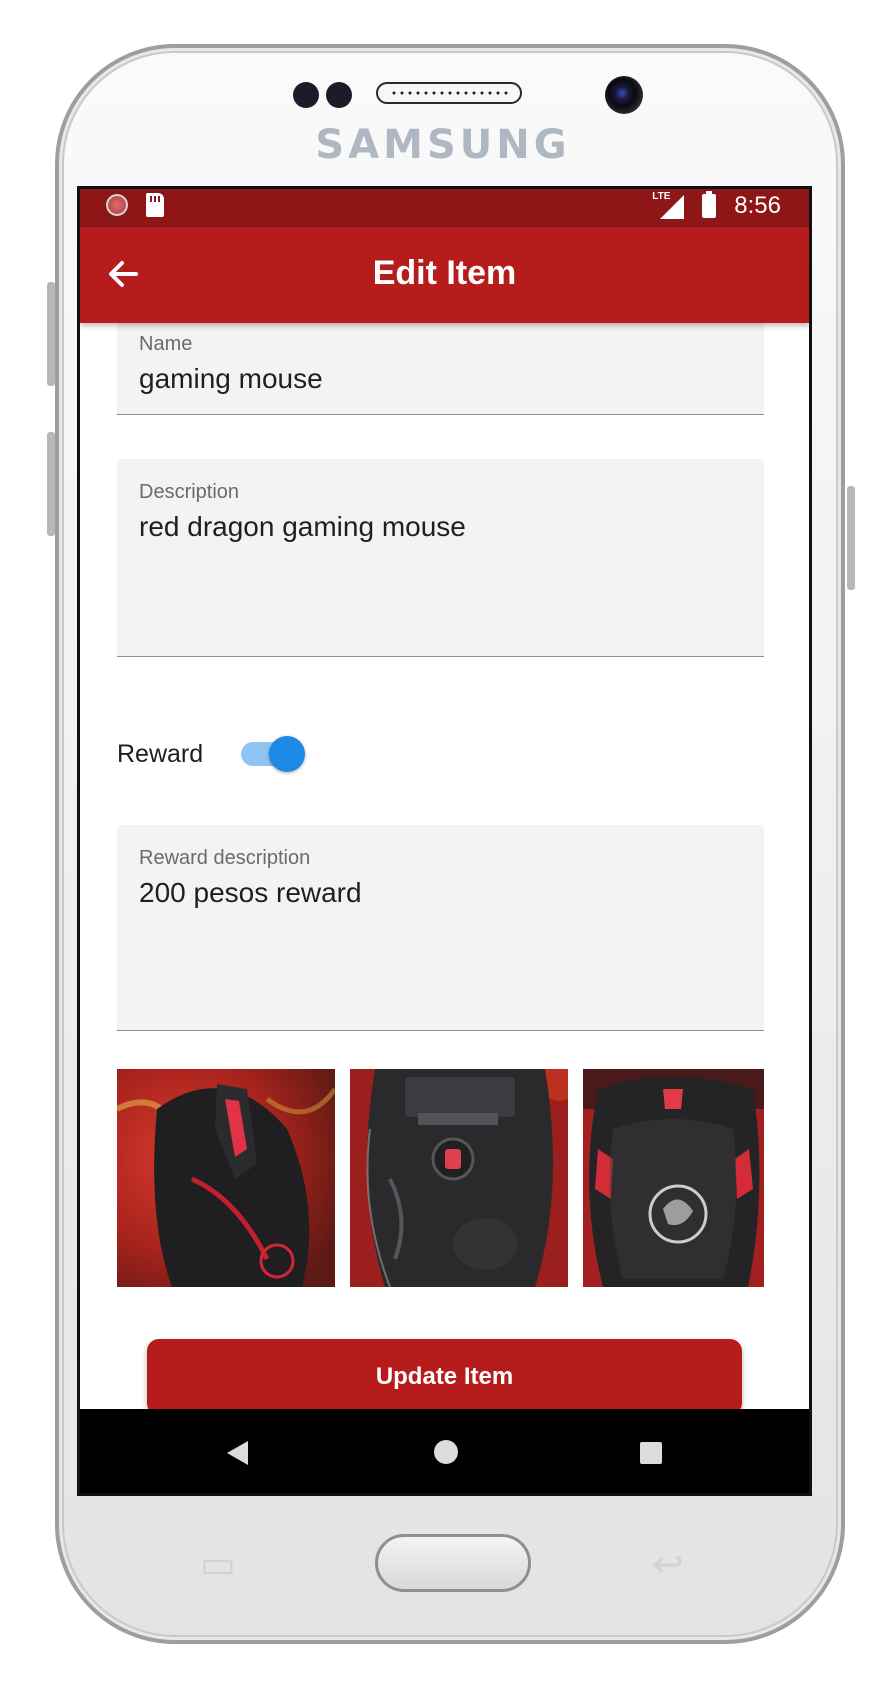  What do you see at coordinates (189, 492) in the screenshot?
I see `description-label: Description` at bounding box center [189, 492].